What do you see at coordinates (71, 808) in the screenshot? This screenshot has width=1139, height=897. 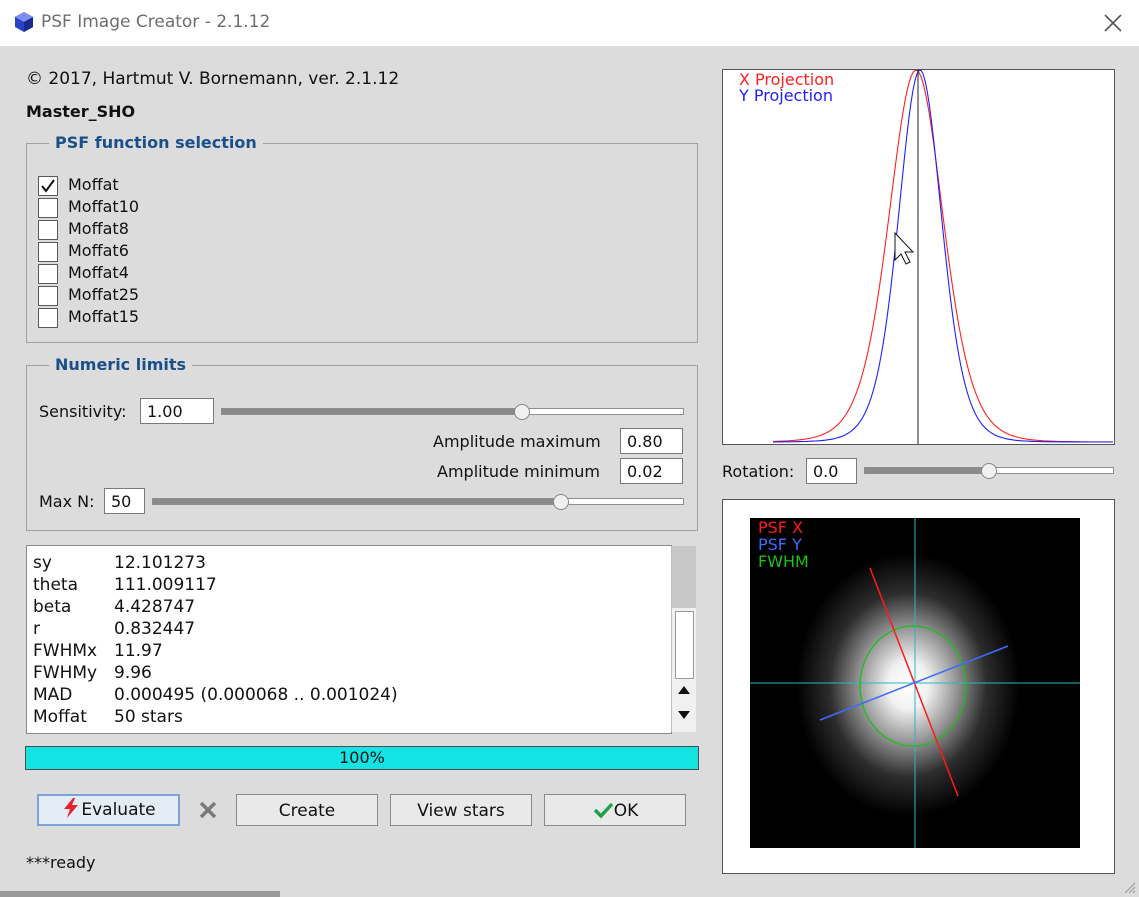 I see `lightning-icon` at bounding box center [71, 808].